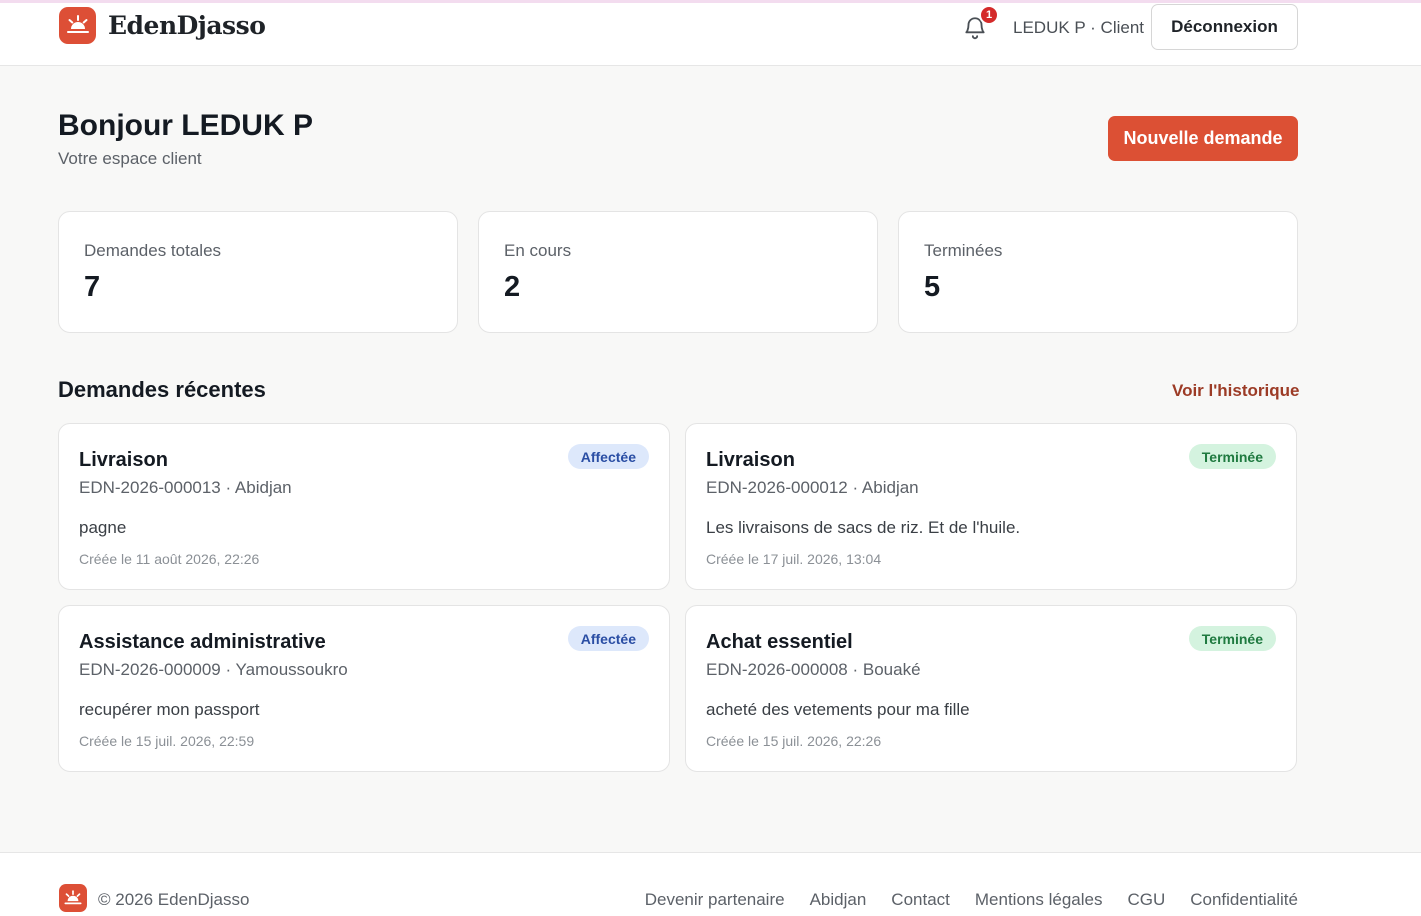  Describe the element at coordinates (794, 559) in the screenshot. I see `request-date: Créée le 17 juil. 2026, 13:04` at that location.